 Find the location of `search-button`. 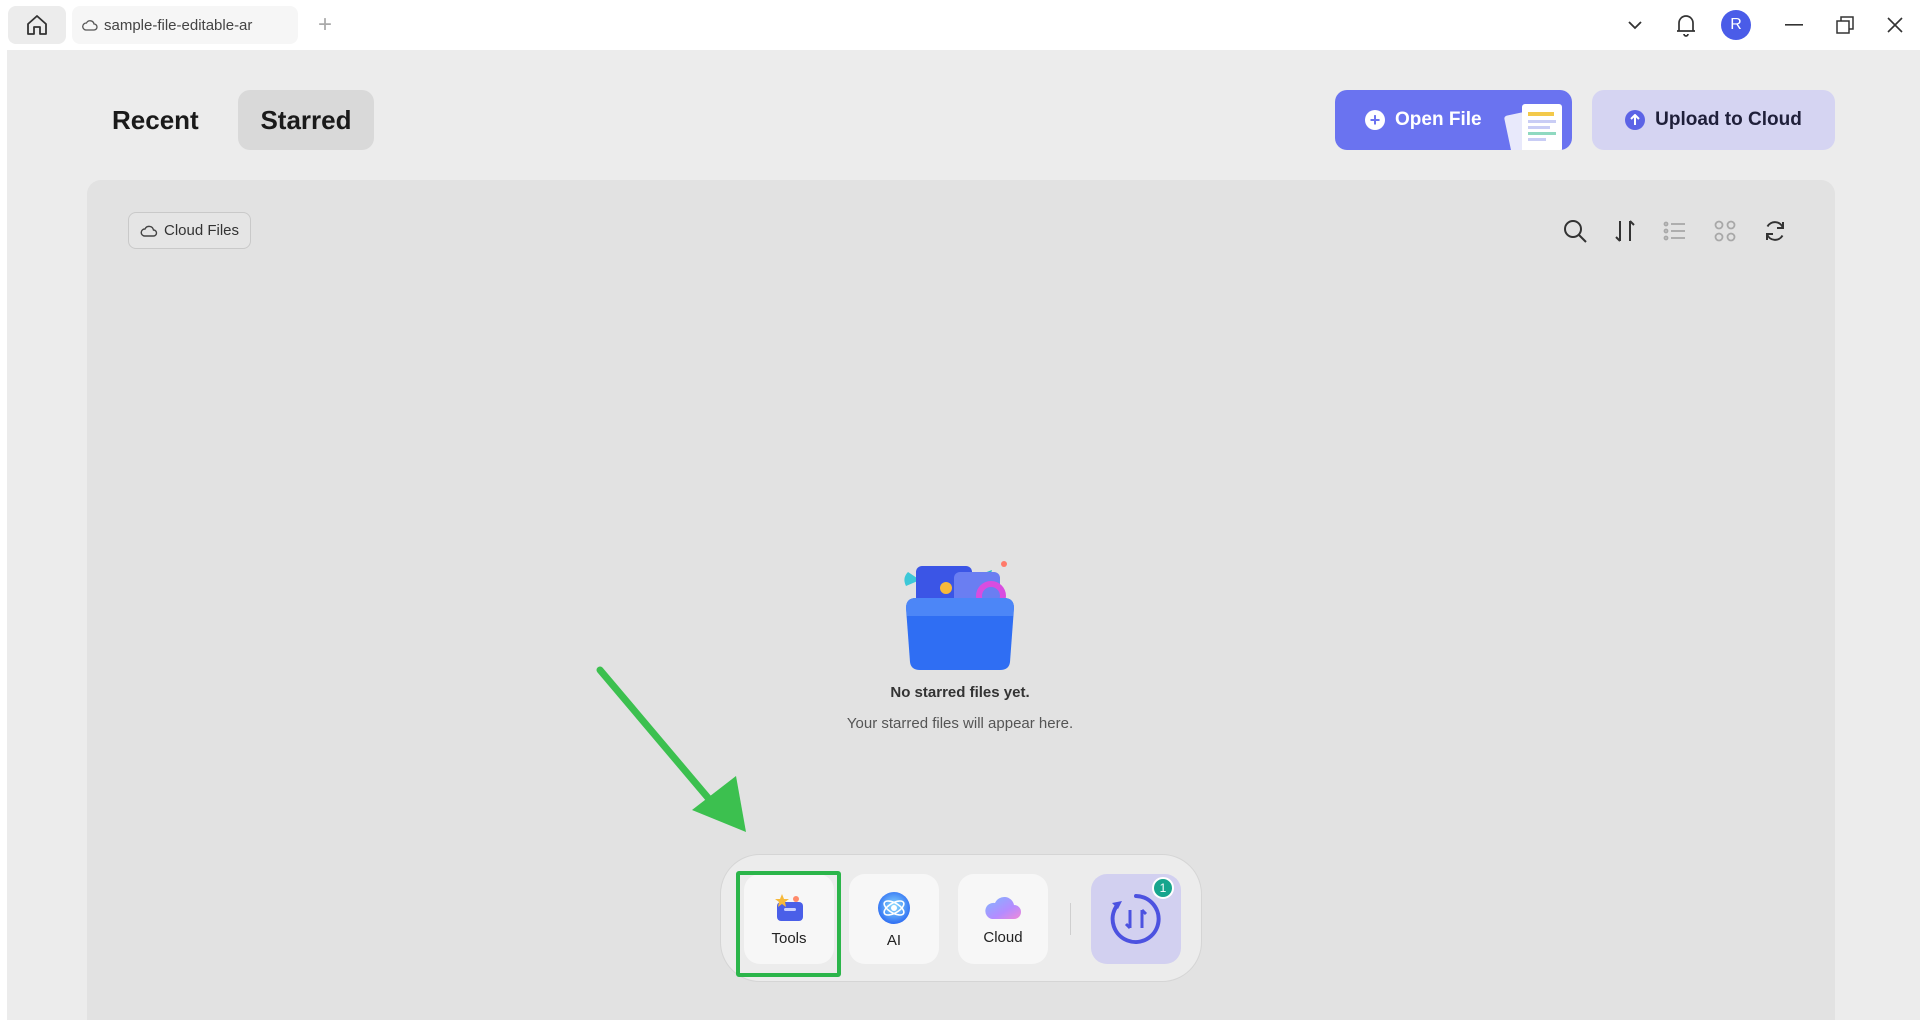

search-button is located at coordinates (1575, 231).